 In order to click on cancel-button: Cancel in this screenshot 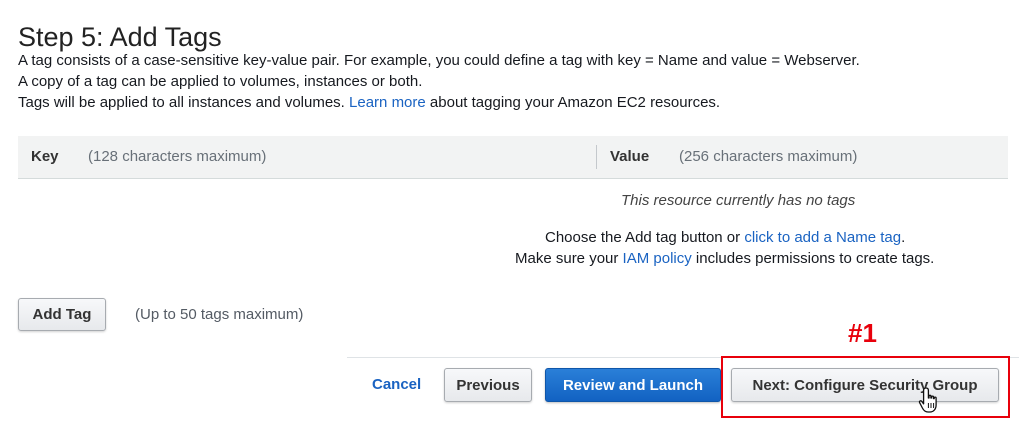, I will do `click(396, 384)`.